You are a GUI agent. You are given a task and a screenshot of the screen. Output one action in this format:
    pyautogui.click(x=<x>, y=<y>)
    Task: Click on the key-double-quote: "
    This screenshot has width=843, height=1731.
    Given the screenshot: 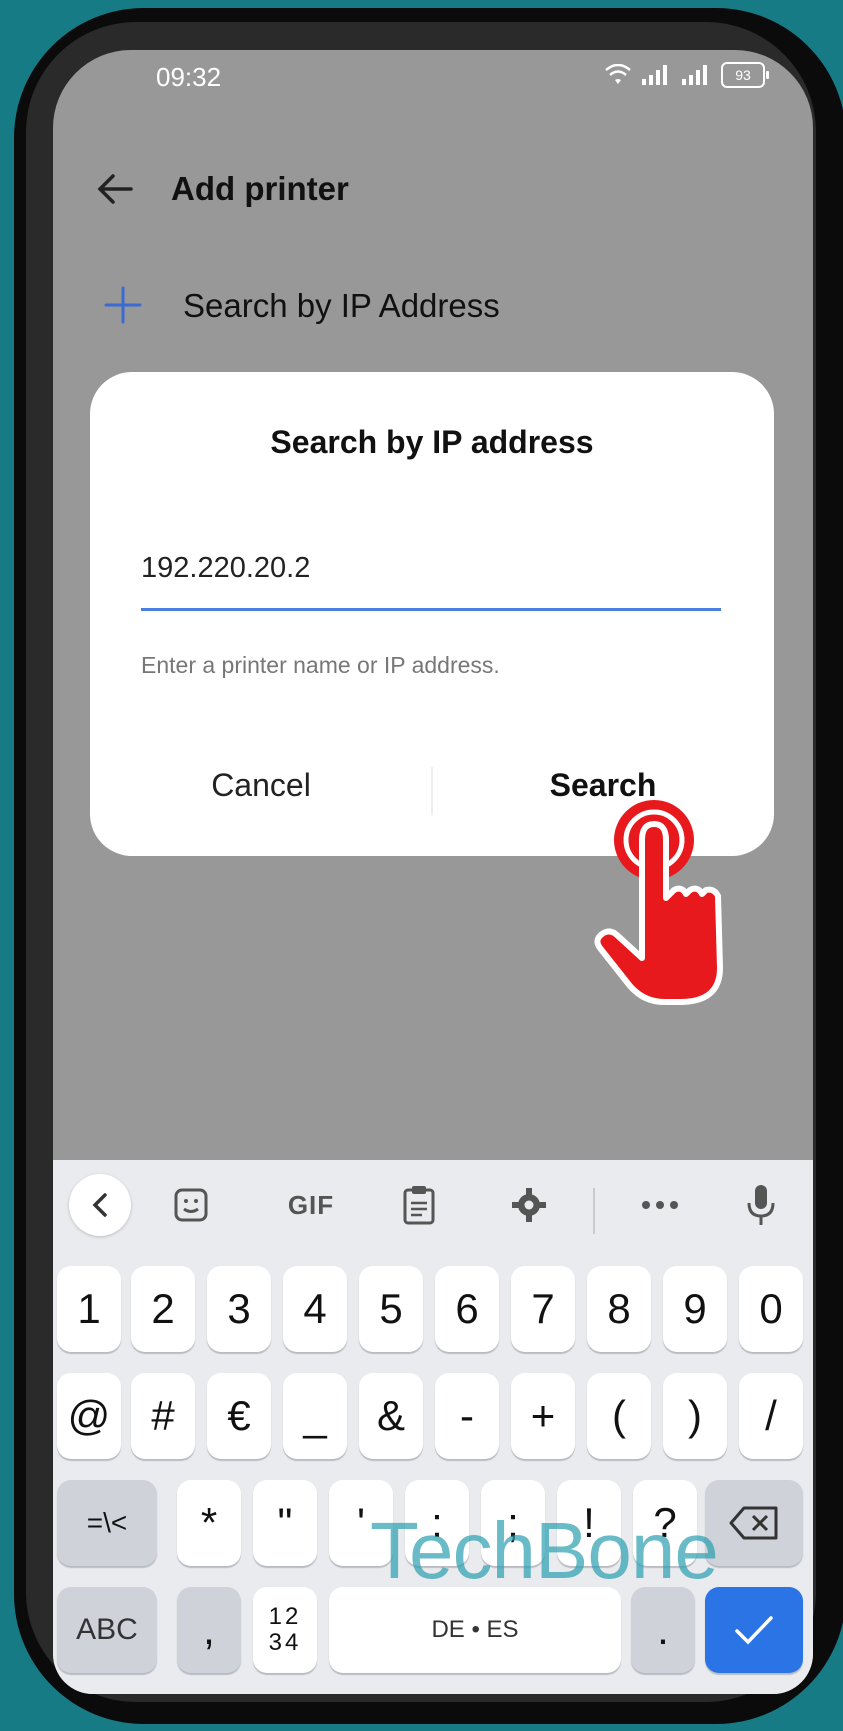 What is the action you would take?
    pyautogui.click(x=285, y=1523)
    